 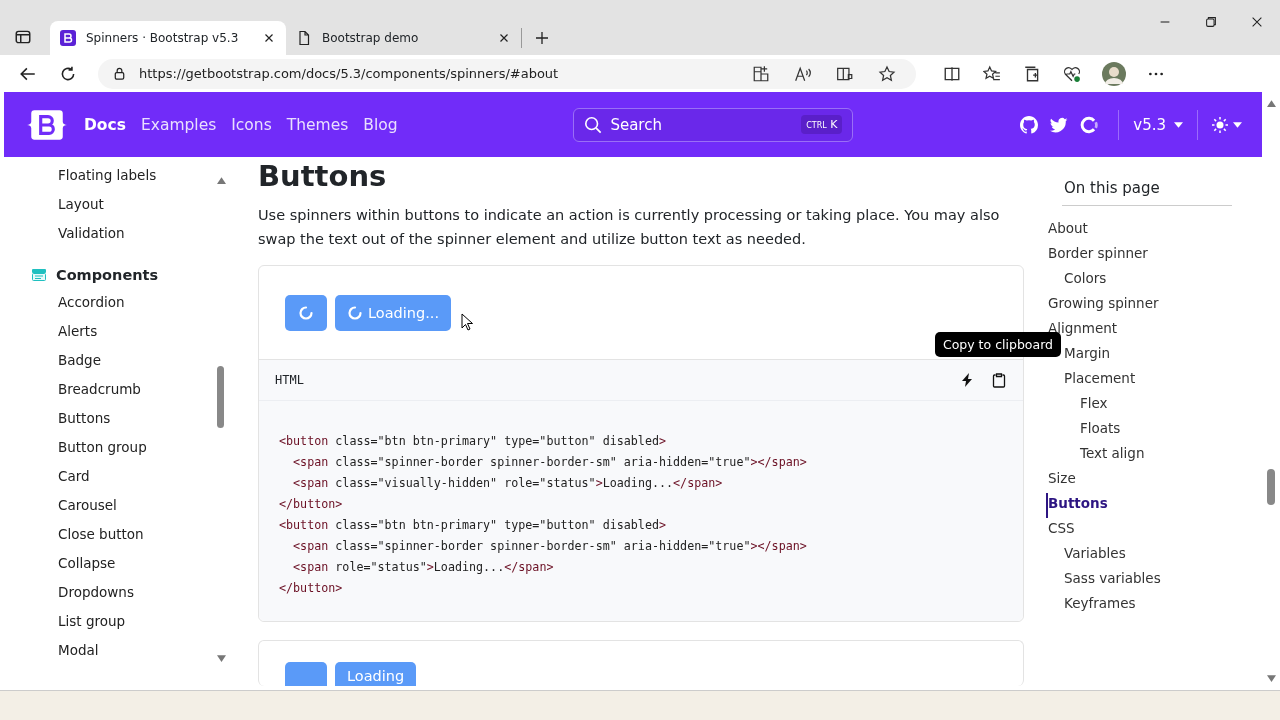 I want to click on sidebar-link: Accordion, so click(x=121, y=306).